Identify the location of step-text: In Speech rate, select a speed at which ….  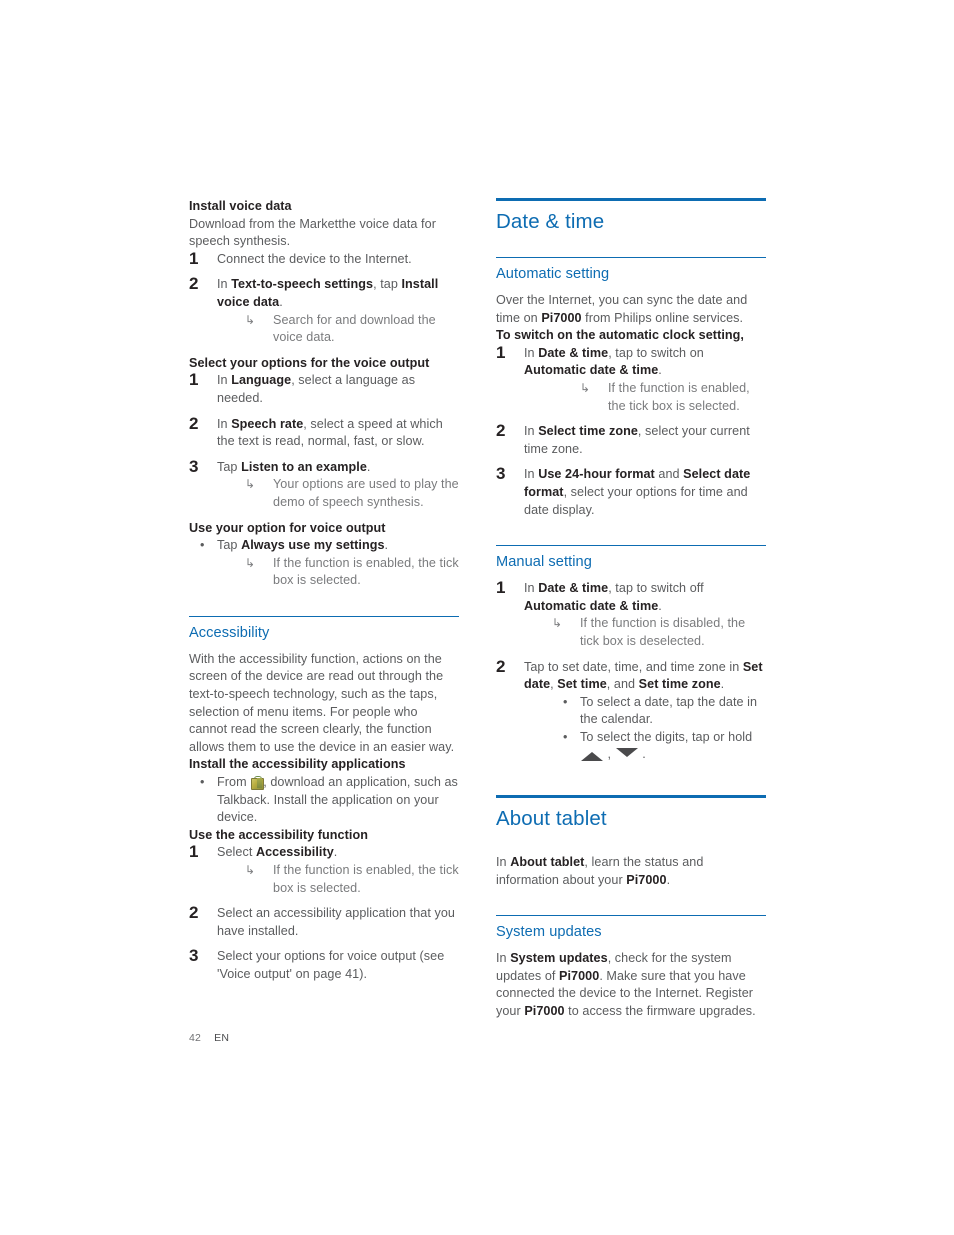
(330, 432).